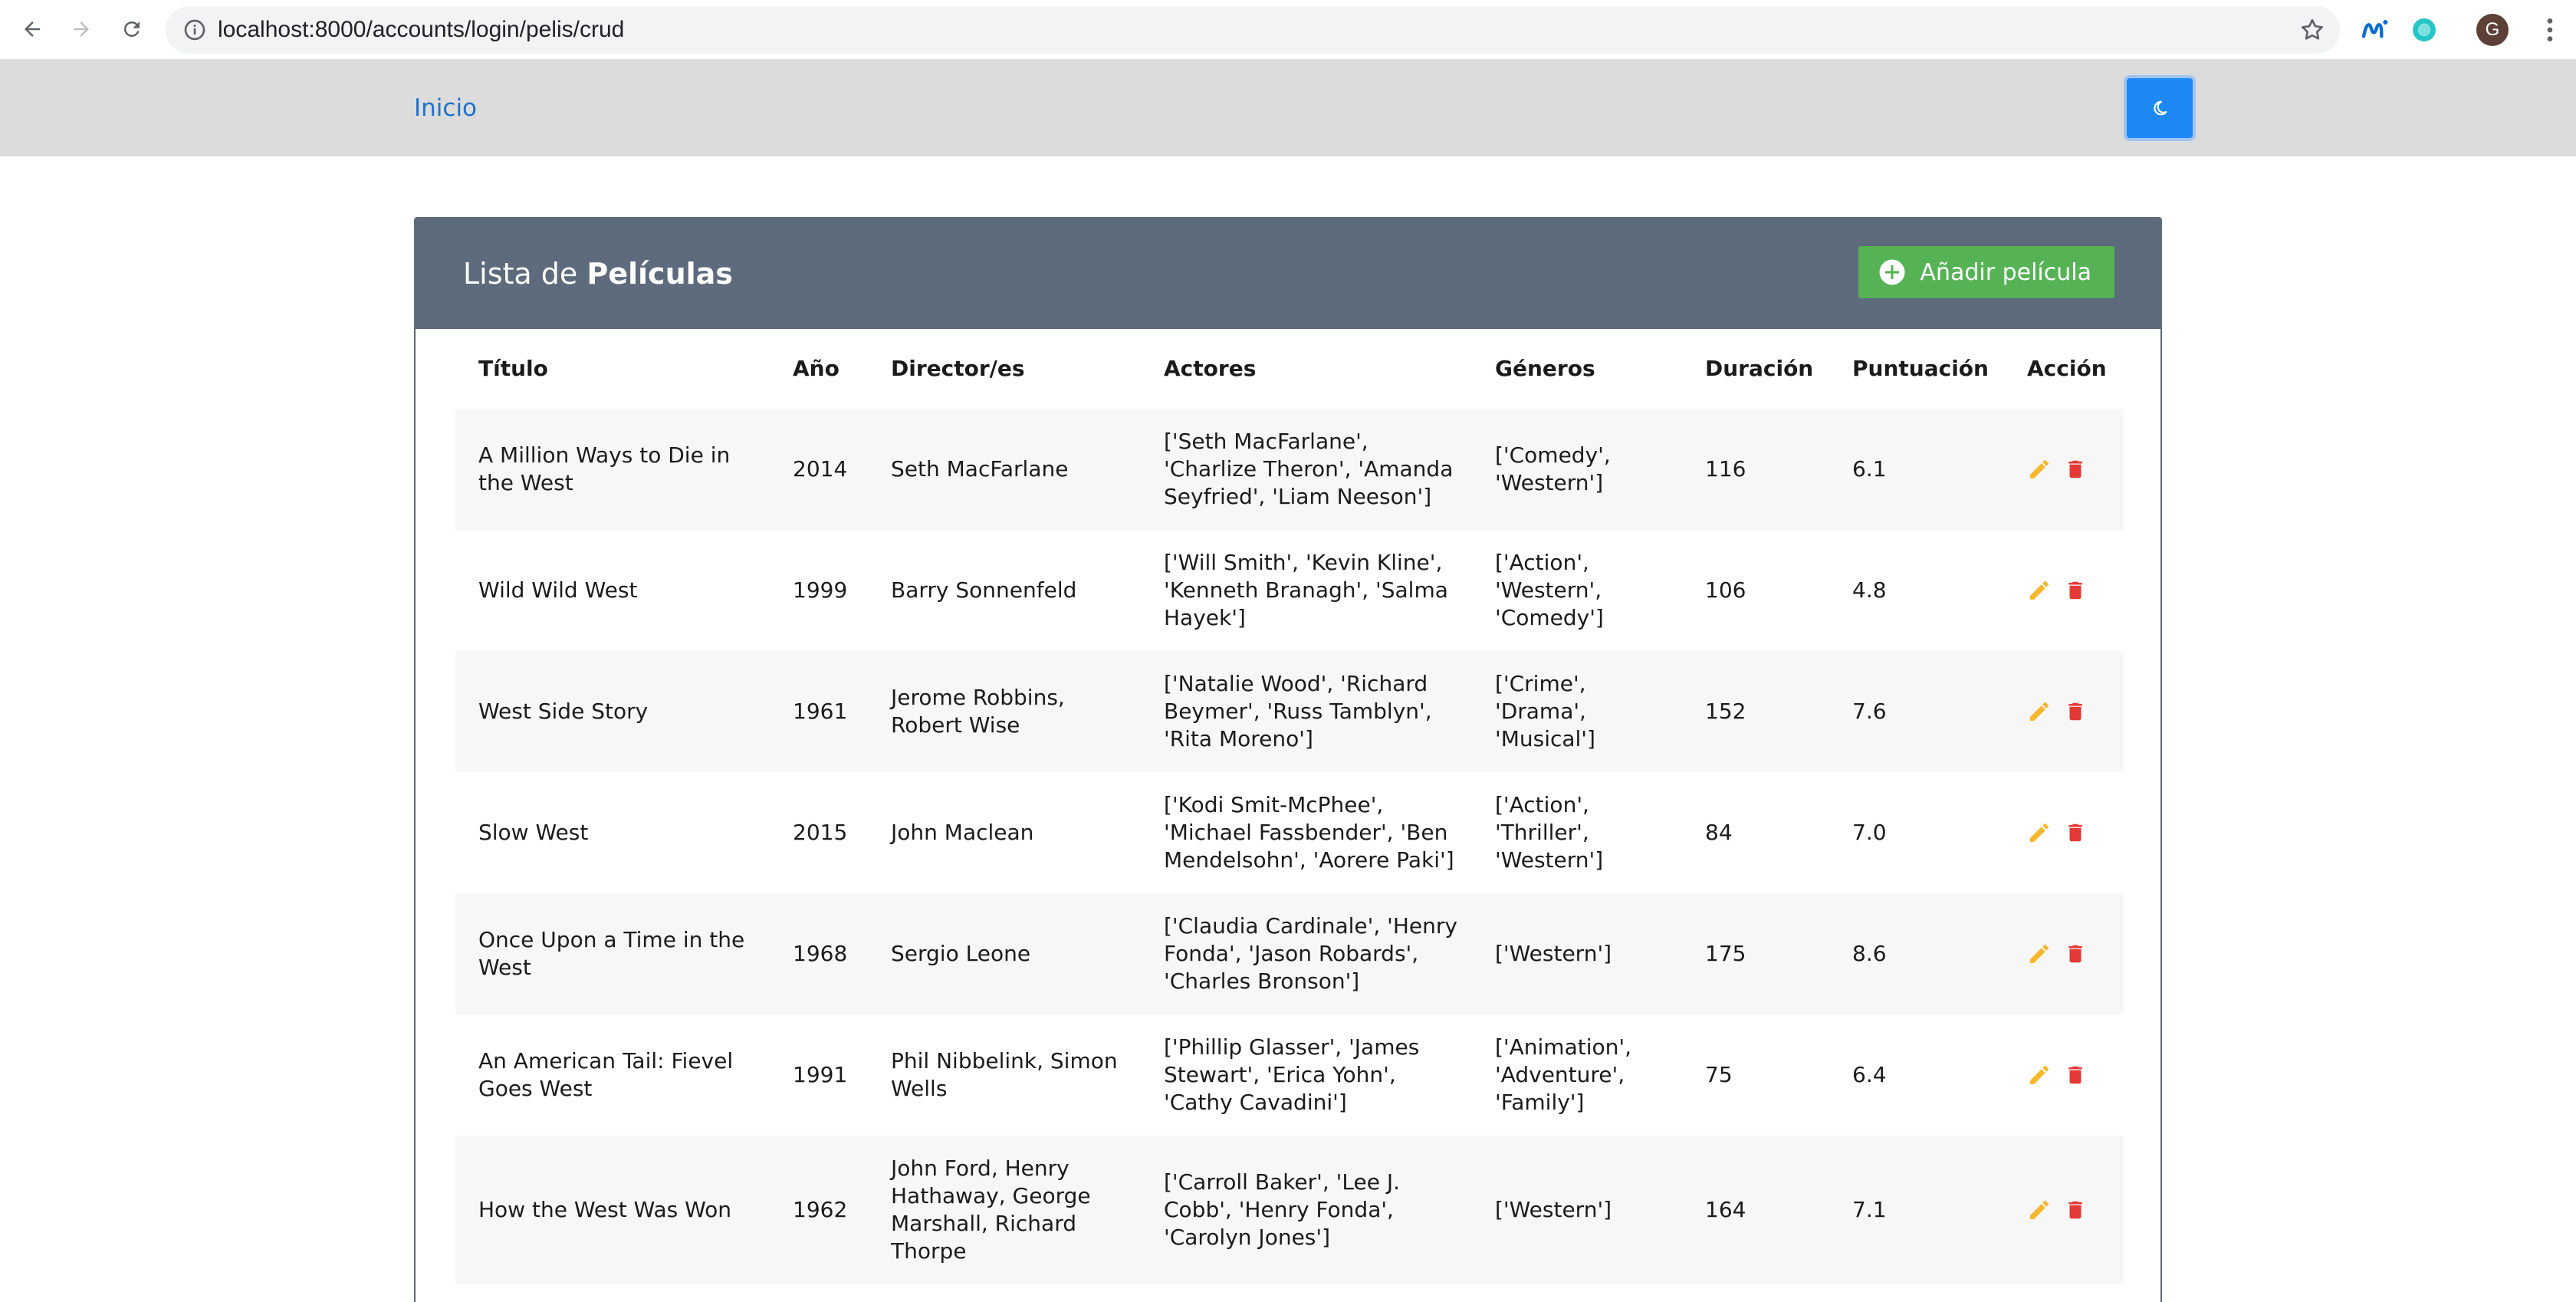  Describe the element at coordinates (1577, 469) in the screenshot. I see `cell-genres: ['Comedy', 'Western']` at that location.